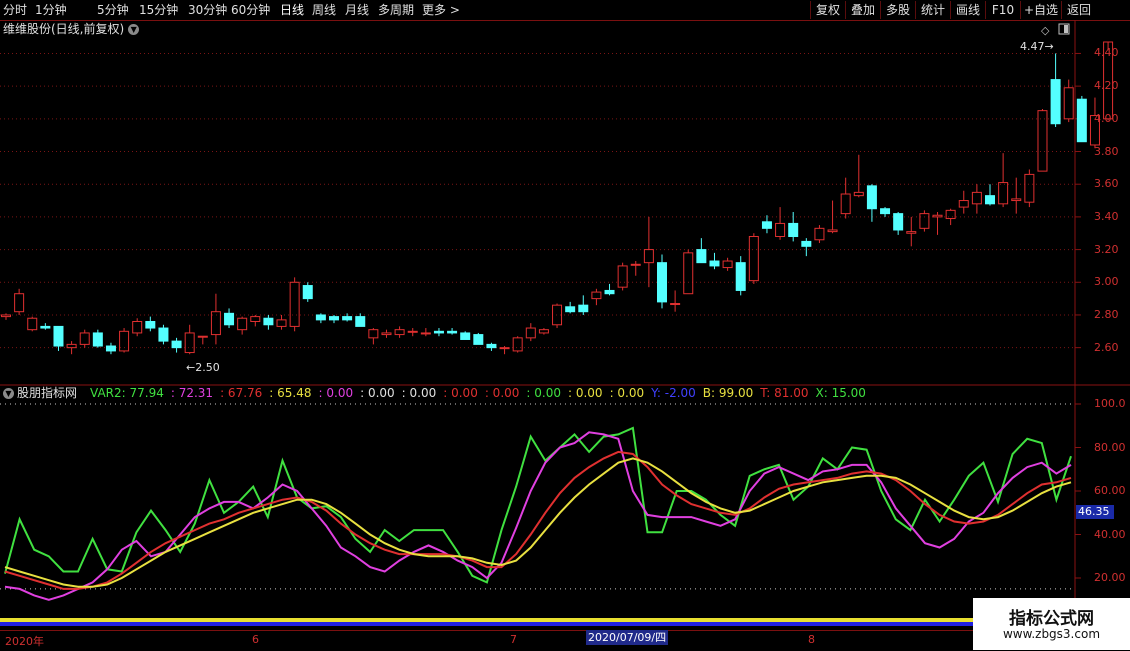  What do you see at coordinates (1110, 577) in the screenshot?
I see `indicator-tick-label: 20.00` at bounding box center [1110, 577].